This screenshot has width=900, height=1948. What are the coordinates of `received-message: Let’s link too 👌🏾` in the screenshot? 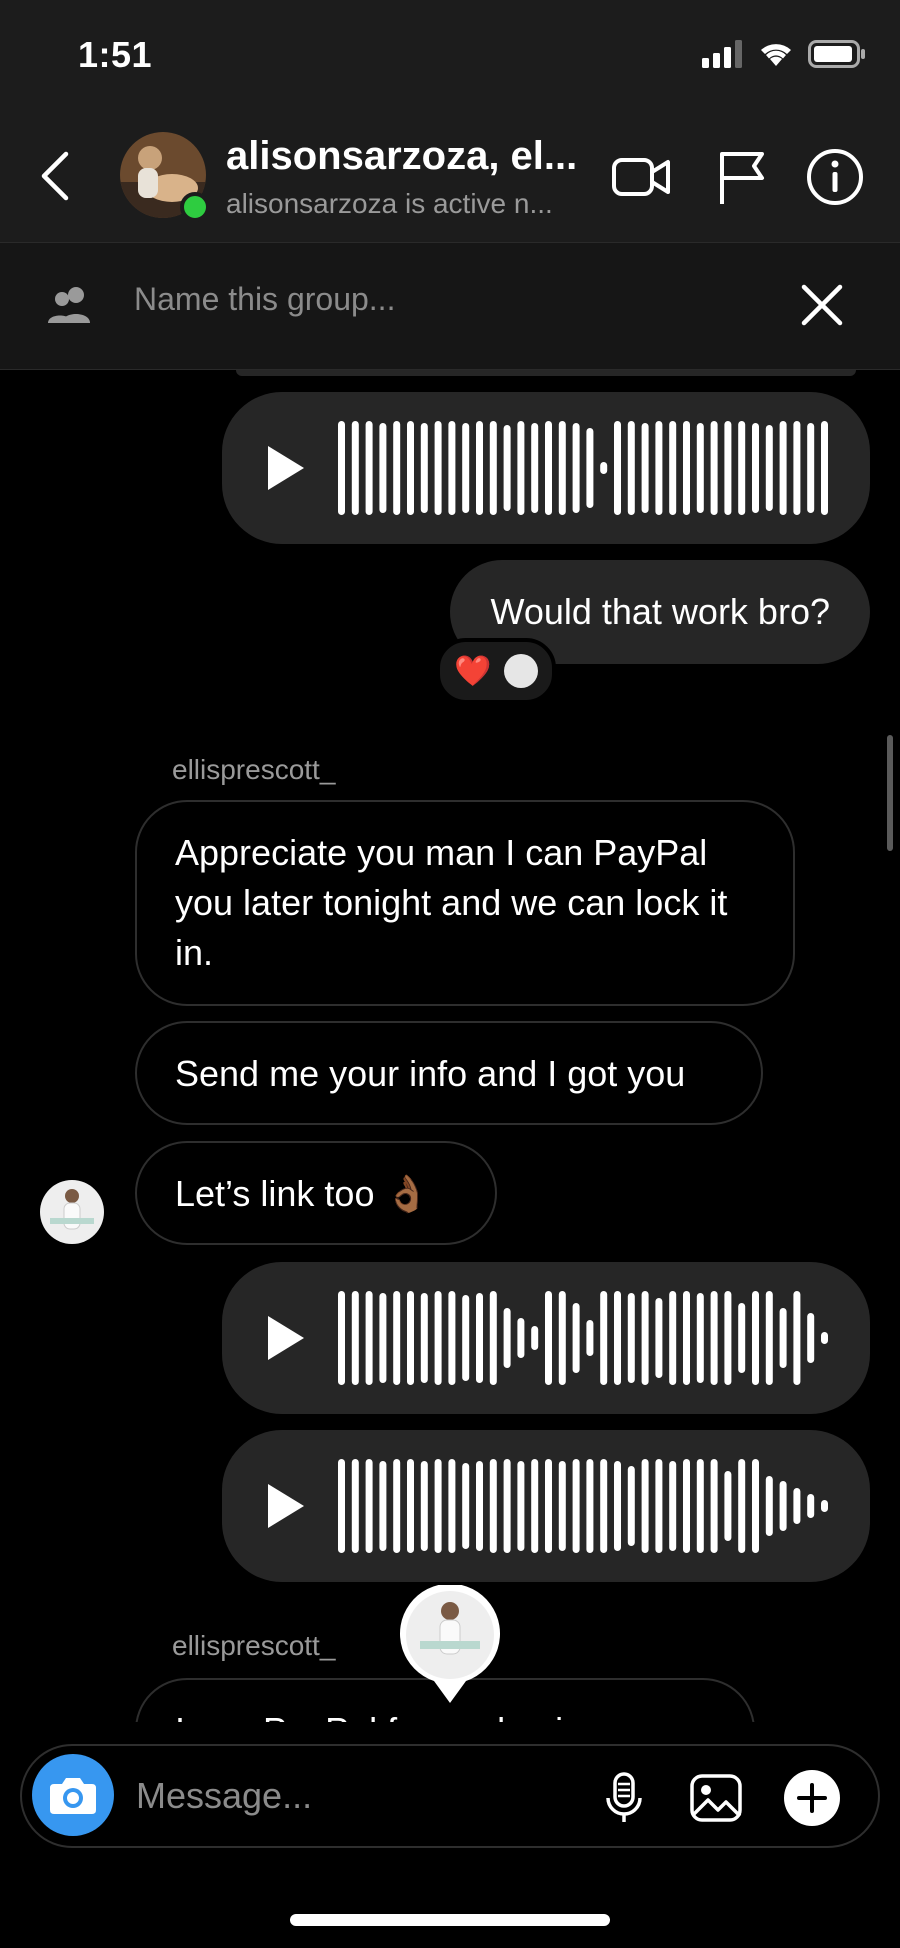 It's located at (316, 1193).